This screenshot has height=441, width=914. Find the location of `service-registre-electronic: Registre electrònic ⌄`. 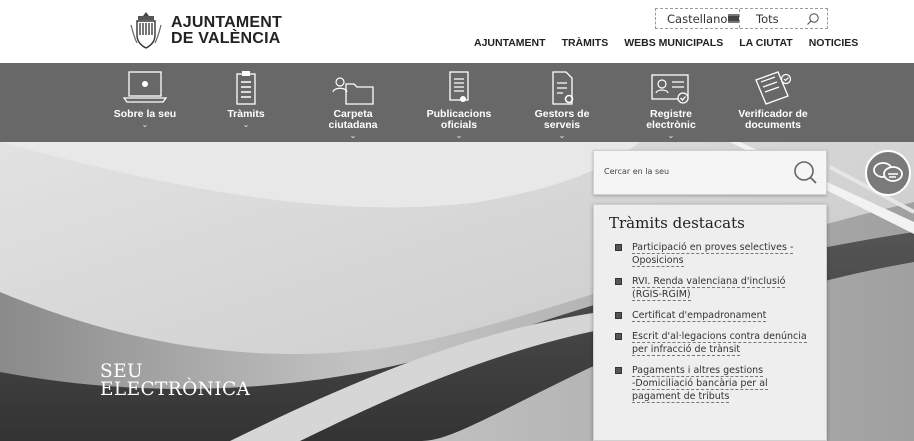

service-registre-electronic: Registre electrònic ⌄ is located at coordinates (671, 102).